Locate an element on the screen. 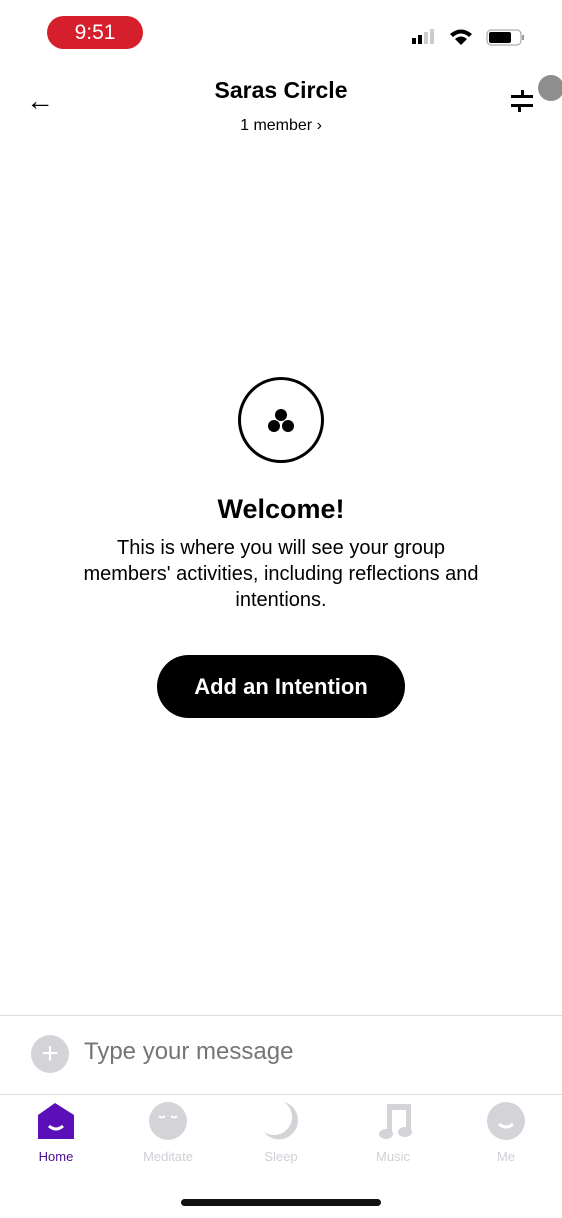 Image resolution: width=562 pixels, height=1218 pixels. home-indicator is located at coordinates (281, 1202).